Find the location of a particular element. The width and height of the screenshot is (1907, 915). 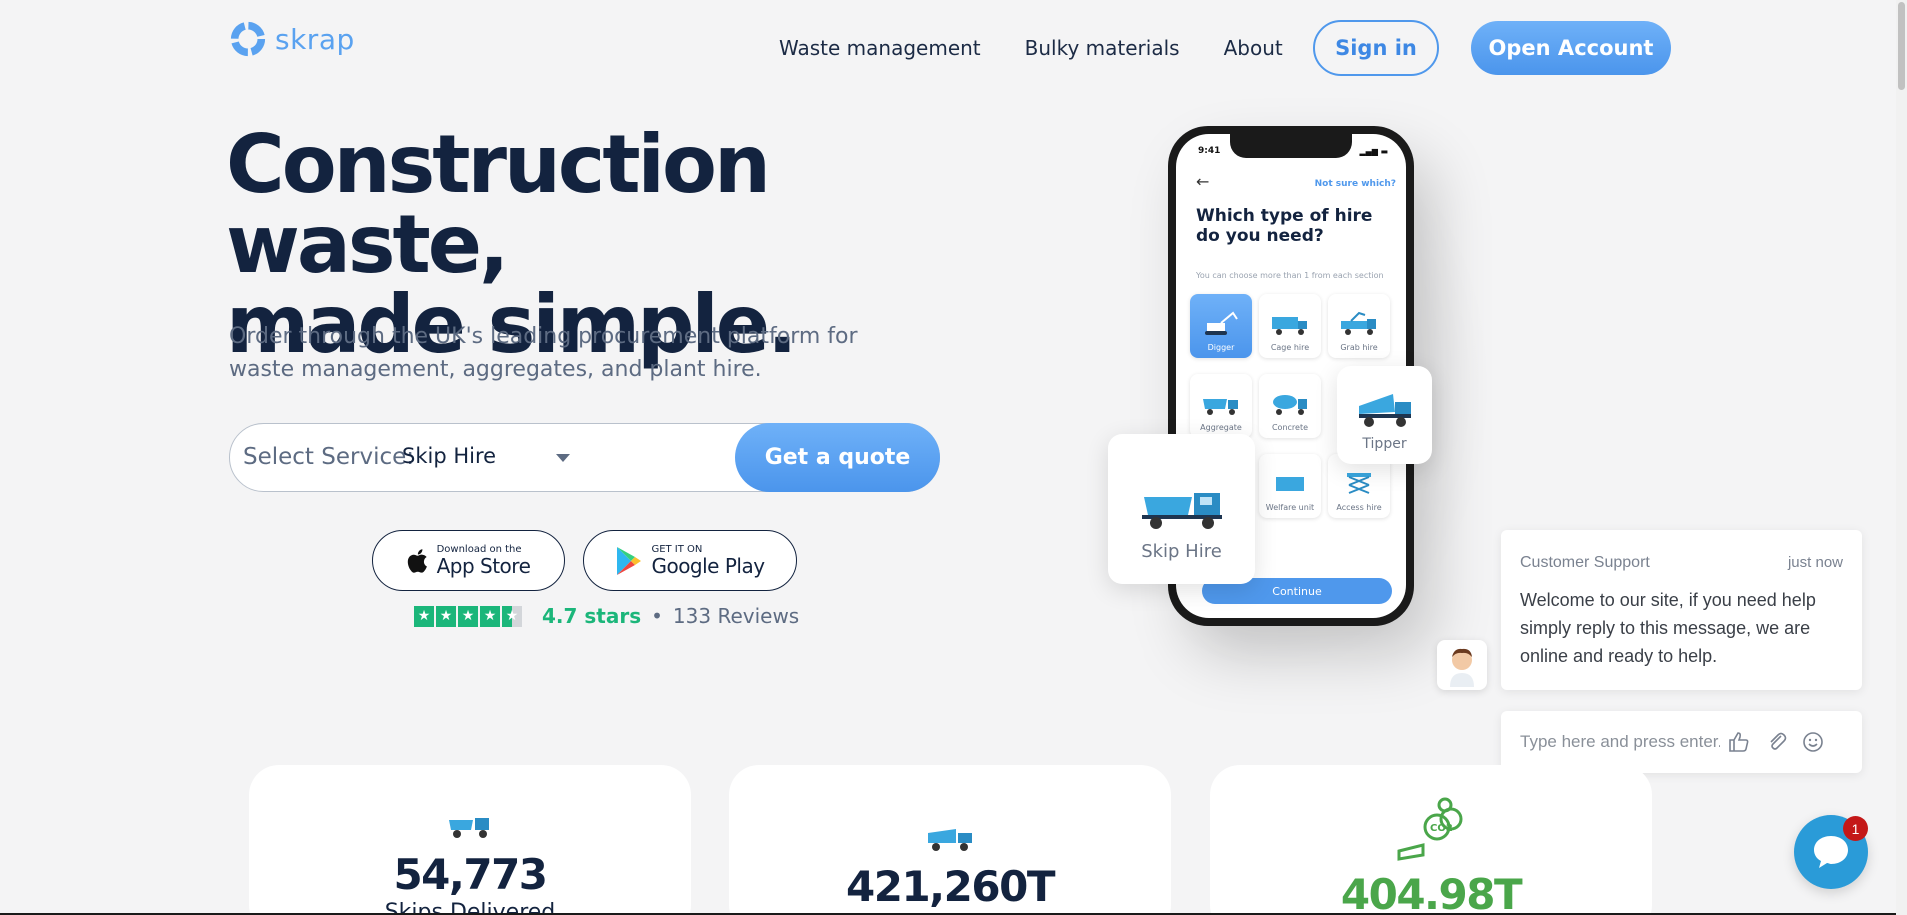

tile-digger: Digger is located at coordinates (1221, 326).